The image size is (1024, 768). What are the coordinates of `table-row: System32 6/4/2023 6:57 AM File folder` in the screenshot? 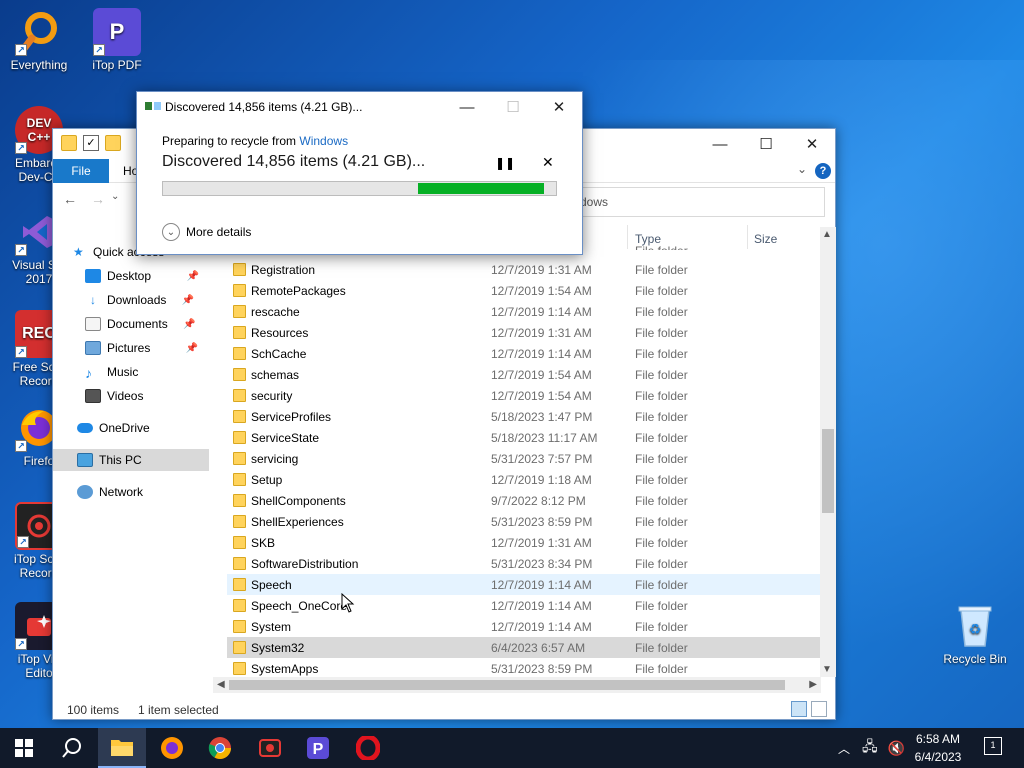 It's located at (524, 647).